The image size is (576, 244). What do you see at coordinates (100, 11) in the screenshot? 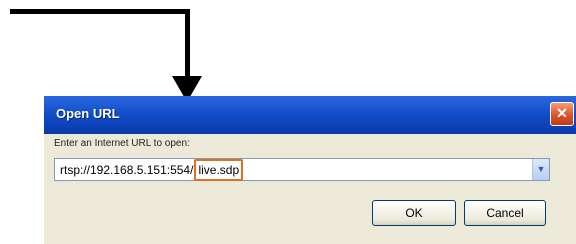
I see `annotation-arrow-horizontal` at bounding box center [100, 11].